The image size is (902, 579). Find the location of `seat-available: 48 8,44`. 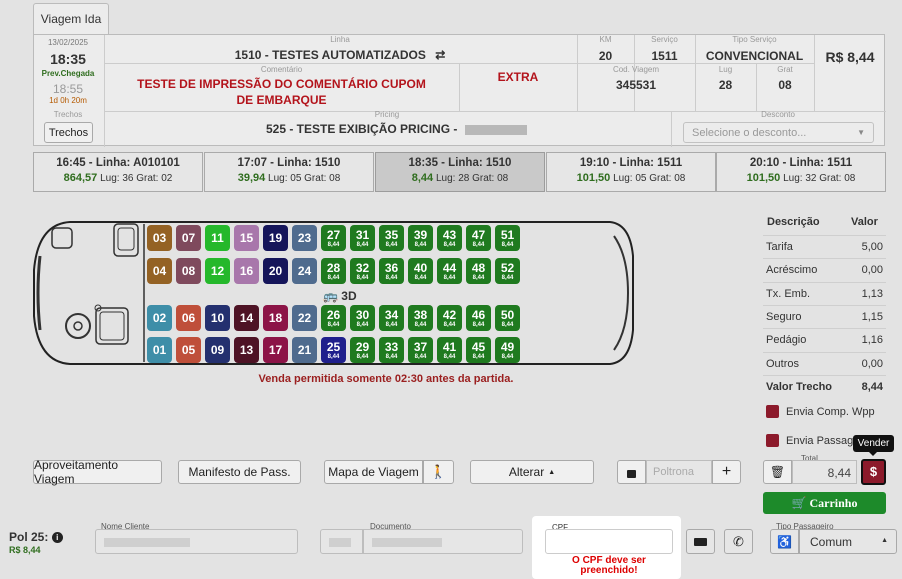

seat-available: 48 8,44 is located at coordinates (478, 271).